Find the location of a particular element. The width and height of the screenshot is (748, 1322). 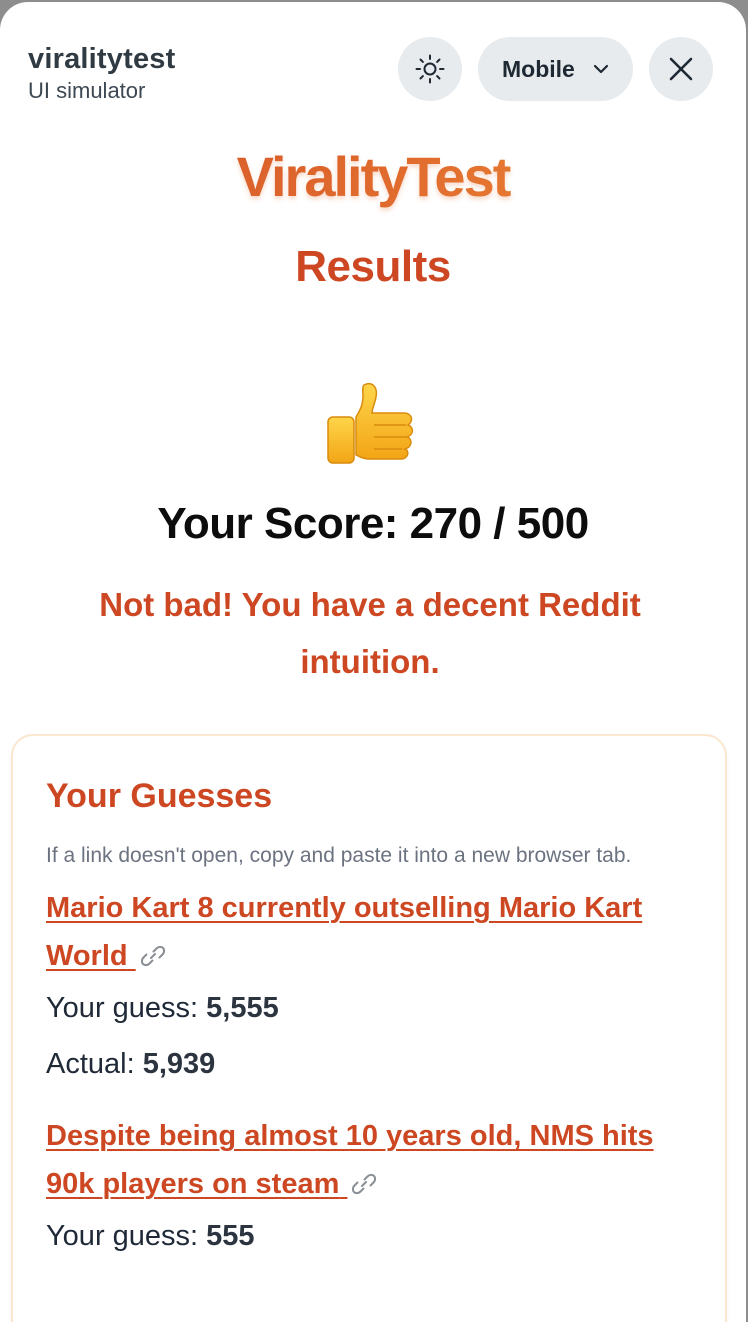

your-guess-value: 5,555 is located at coordinates (242, 1008).